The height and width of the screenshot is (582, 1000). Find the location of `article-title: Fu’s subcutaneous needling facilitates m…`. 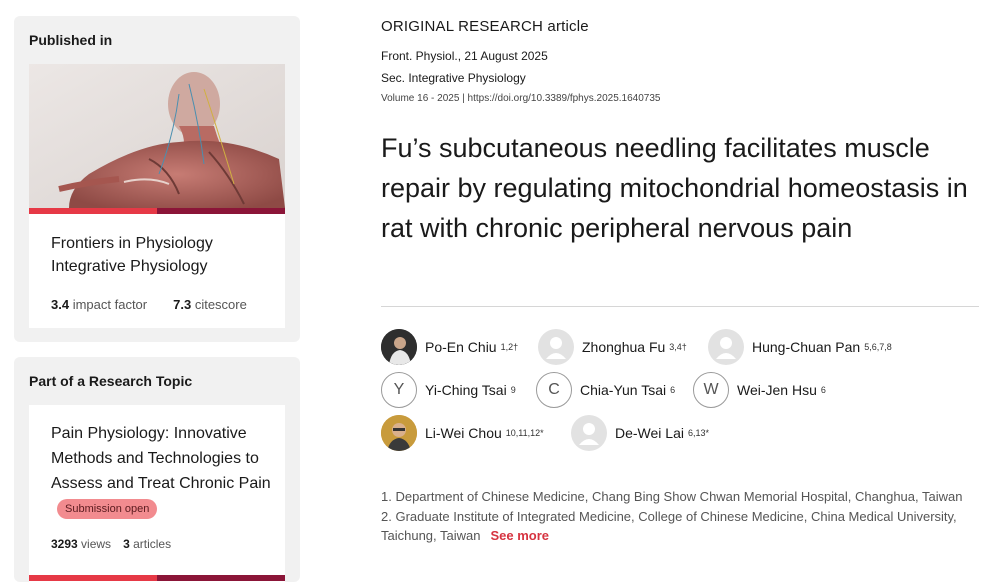

article-title: Fu’s subcutaneous needling facilitates m… is located at coordinates (674, 188).